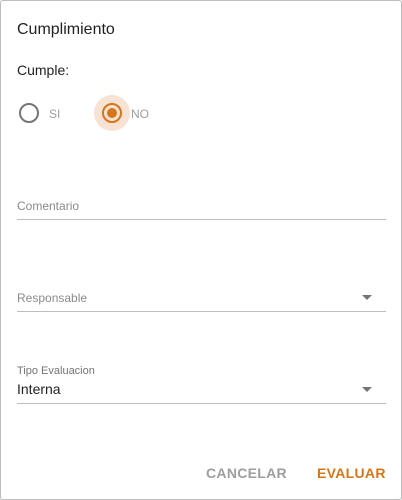 Image resolution: width=402 pixels, height=500 pixels. I want to click on radio-no-selected-dot, so click(112, 113).